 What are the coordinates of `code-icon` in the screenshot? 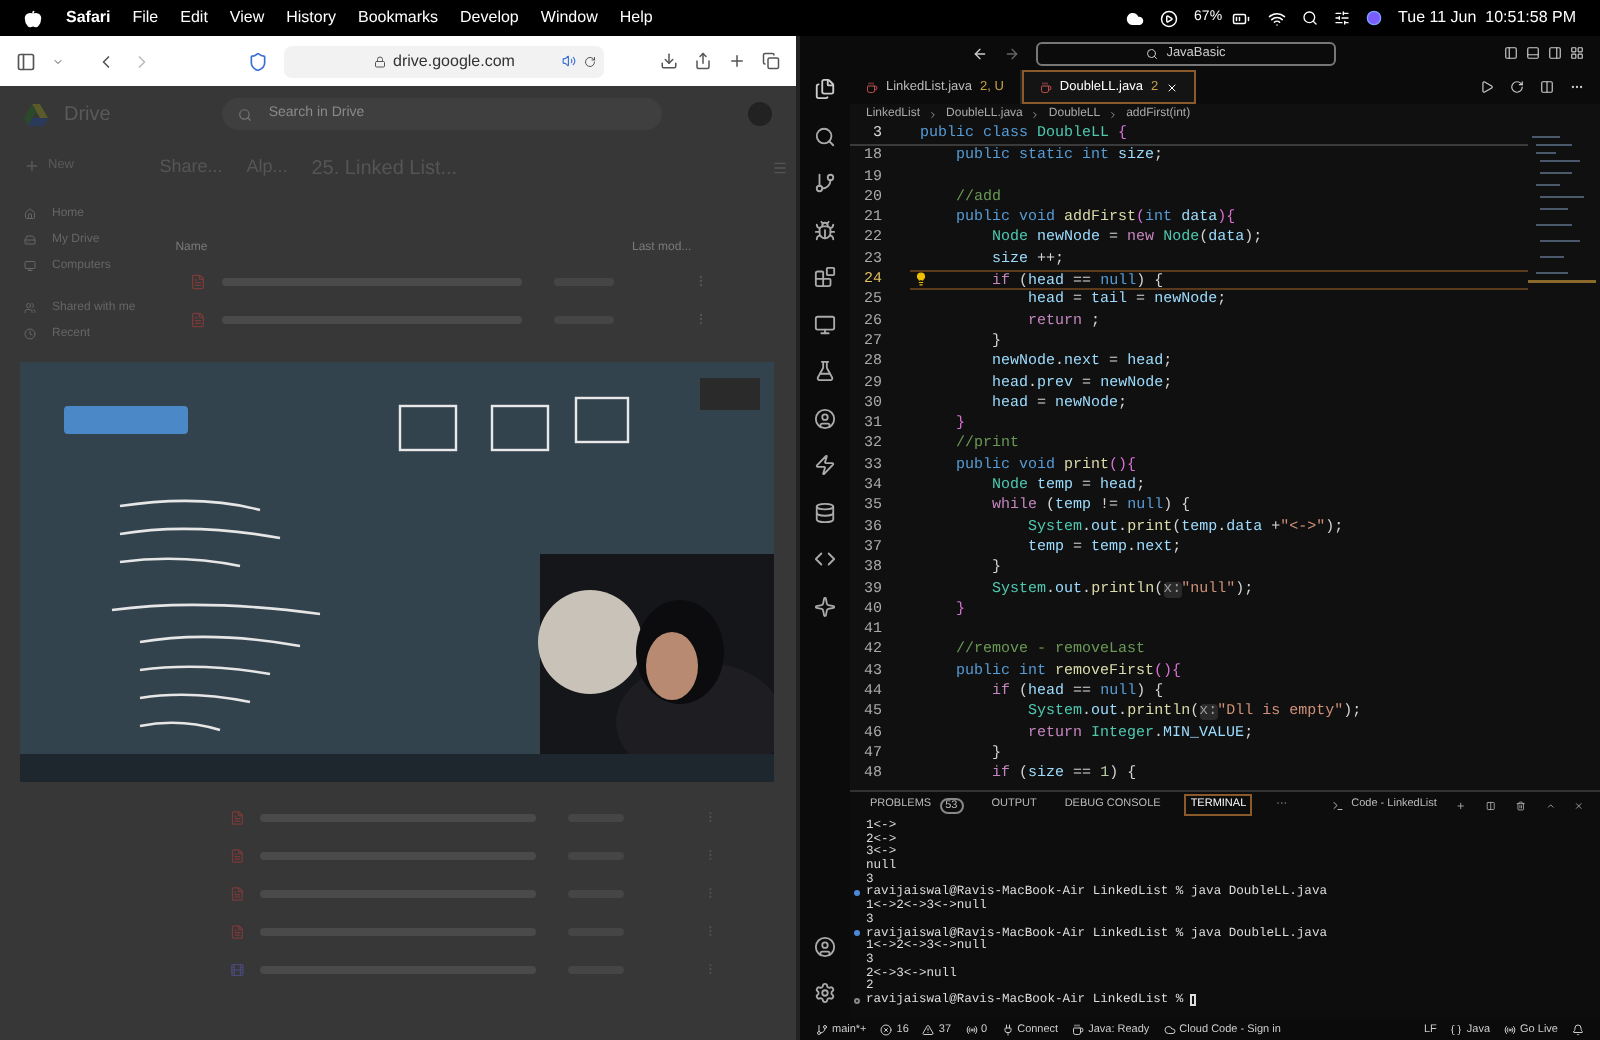 It's located at (825, 559).